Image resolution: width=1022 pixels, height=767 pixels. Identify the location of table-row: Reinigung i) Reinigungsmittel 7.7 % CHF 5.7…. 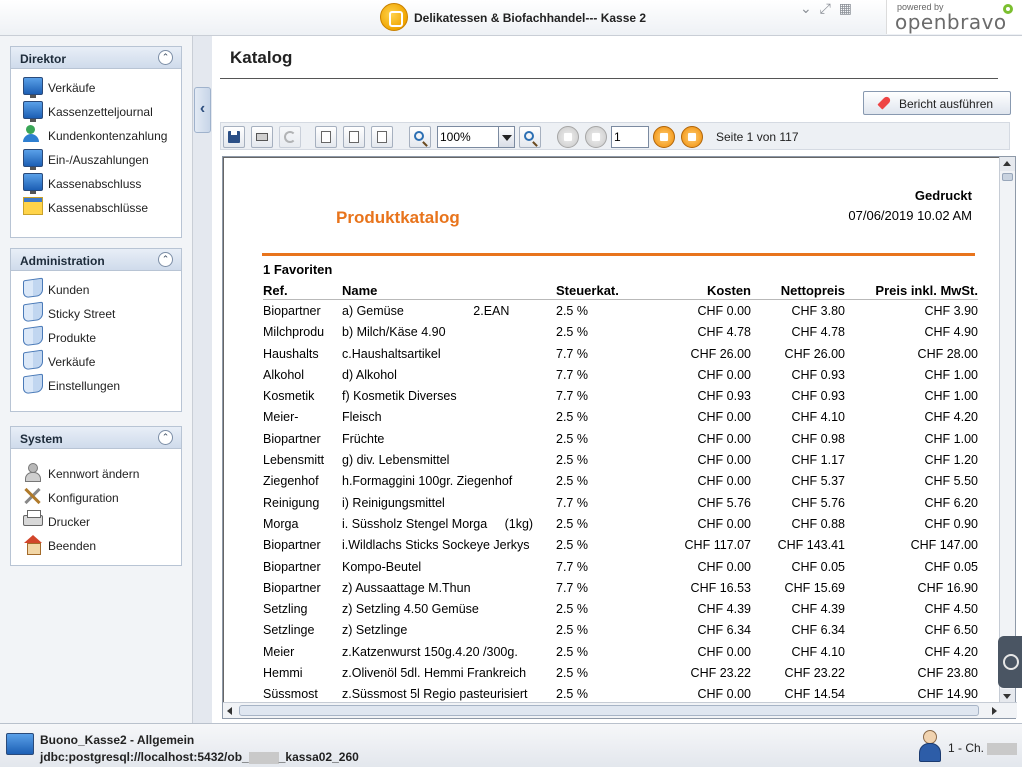
(620, 505).